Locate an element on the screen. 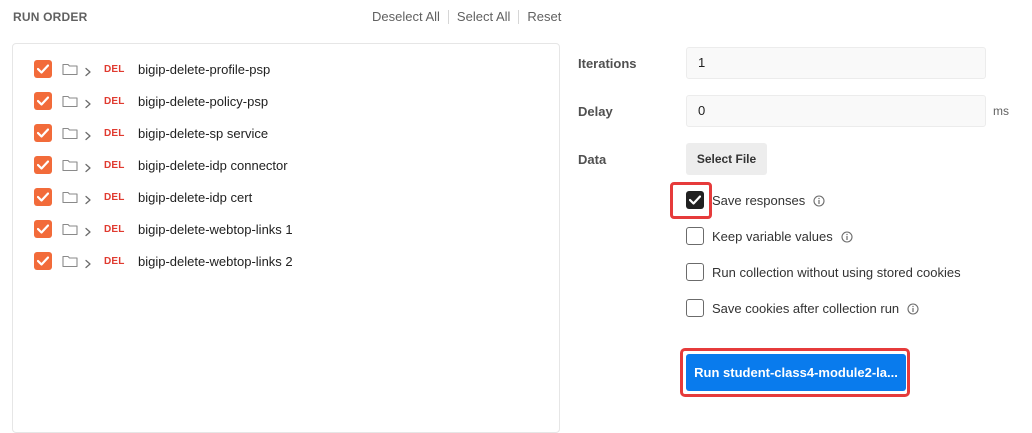 The height and width of the screenshot is (433, 1032). delay-input: 0 is located at coordinates (836, 111).